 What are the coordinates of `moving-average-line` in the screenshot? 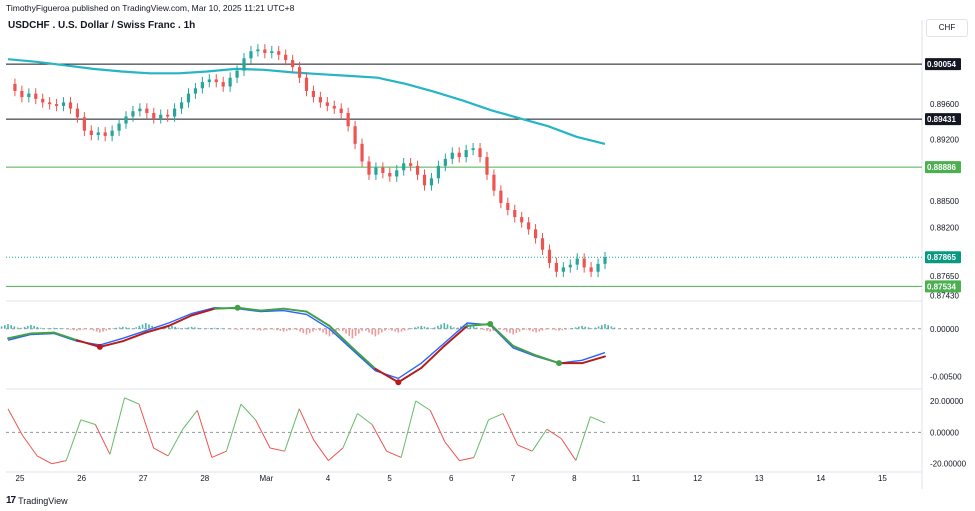 It's located at (306, 101).